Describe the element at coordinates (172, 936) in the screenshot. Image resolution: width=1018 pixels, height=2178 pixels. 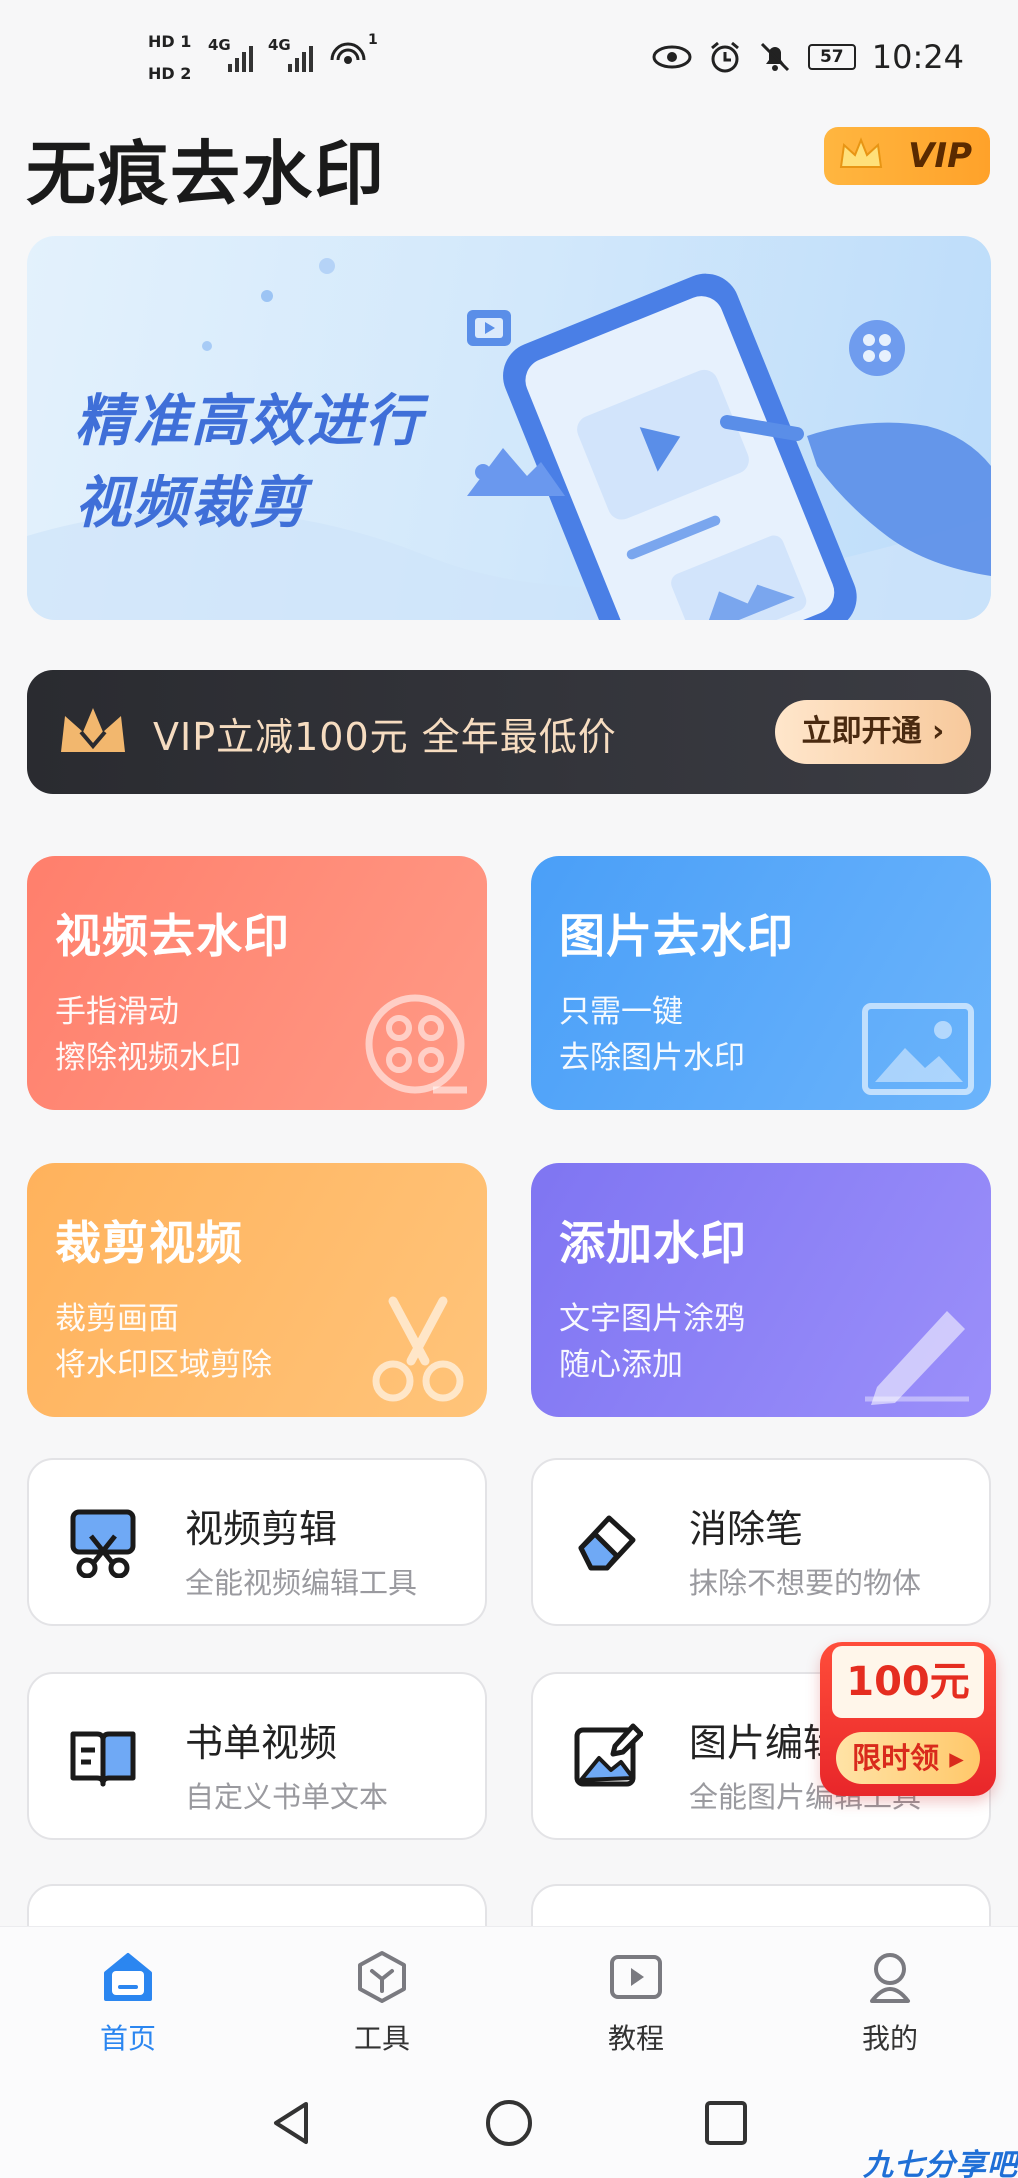
I see `card-title: 视频去水印` at that location.